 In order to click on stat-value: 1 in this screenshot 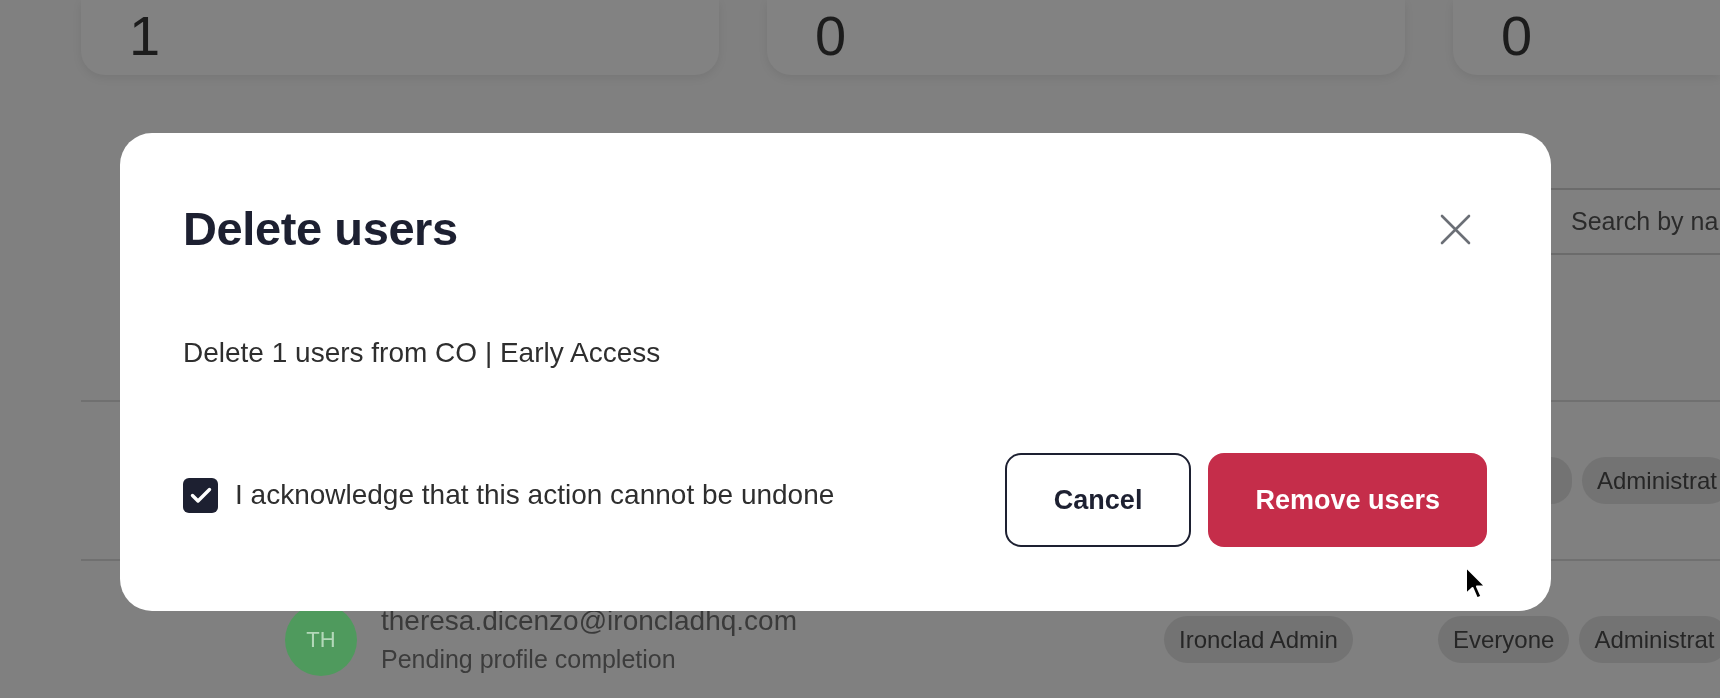, I will do `click(145, 36)`.